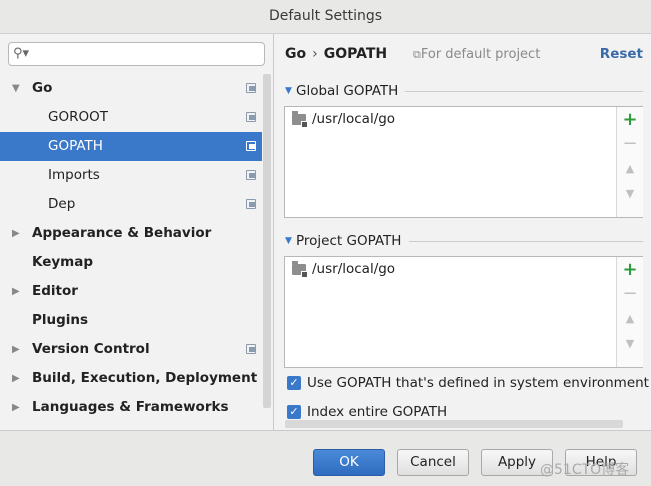  I want to click on sidebar-item-label: Languages & Frameworks, so click(130, 407).